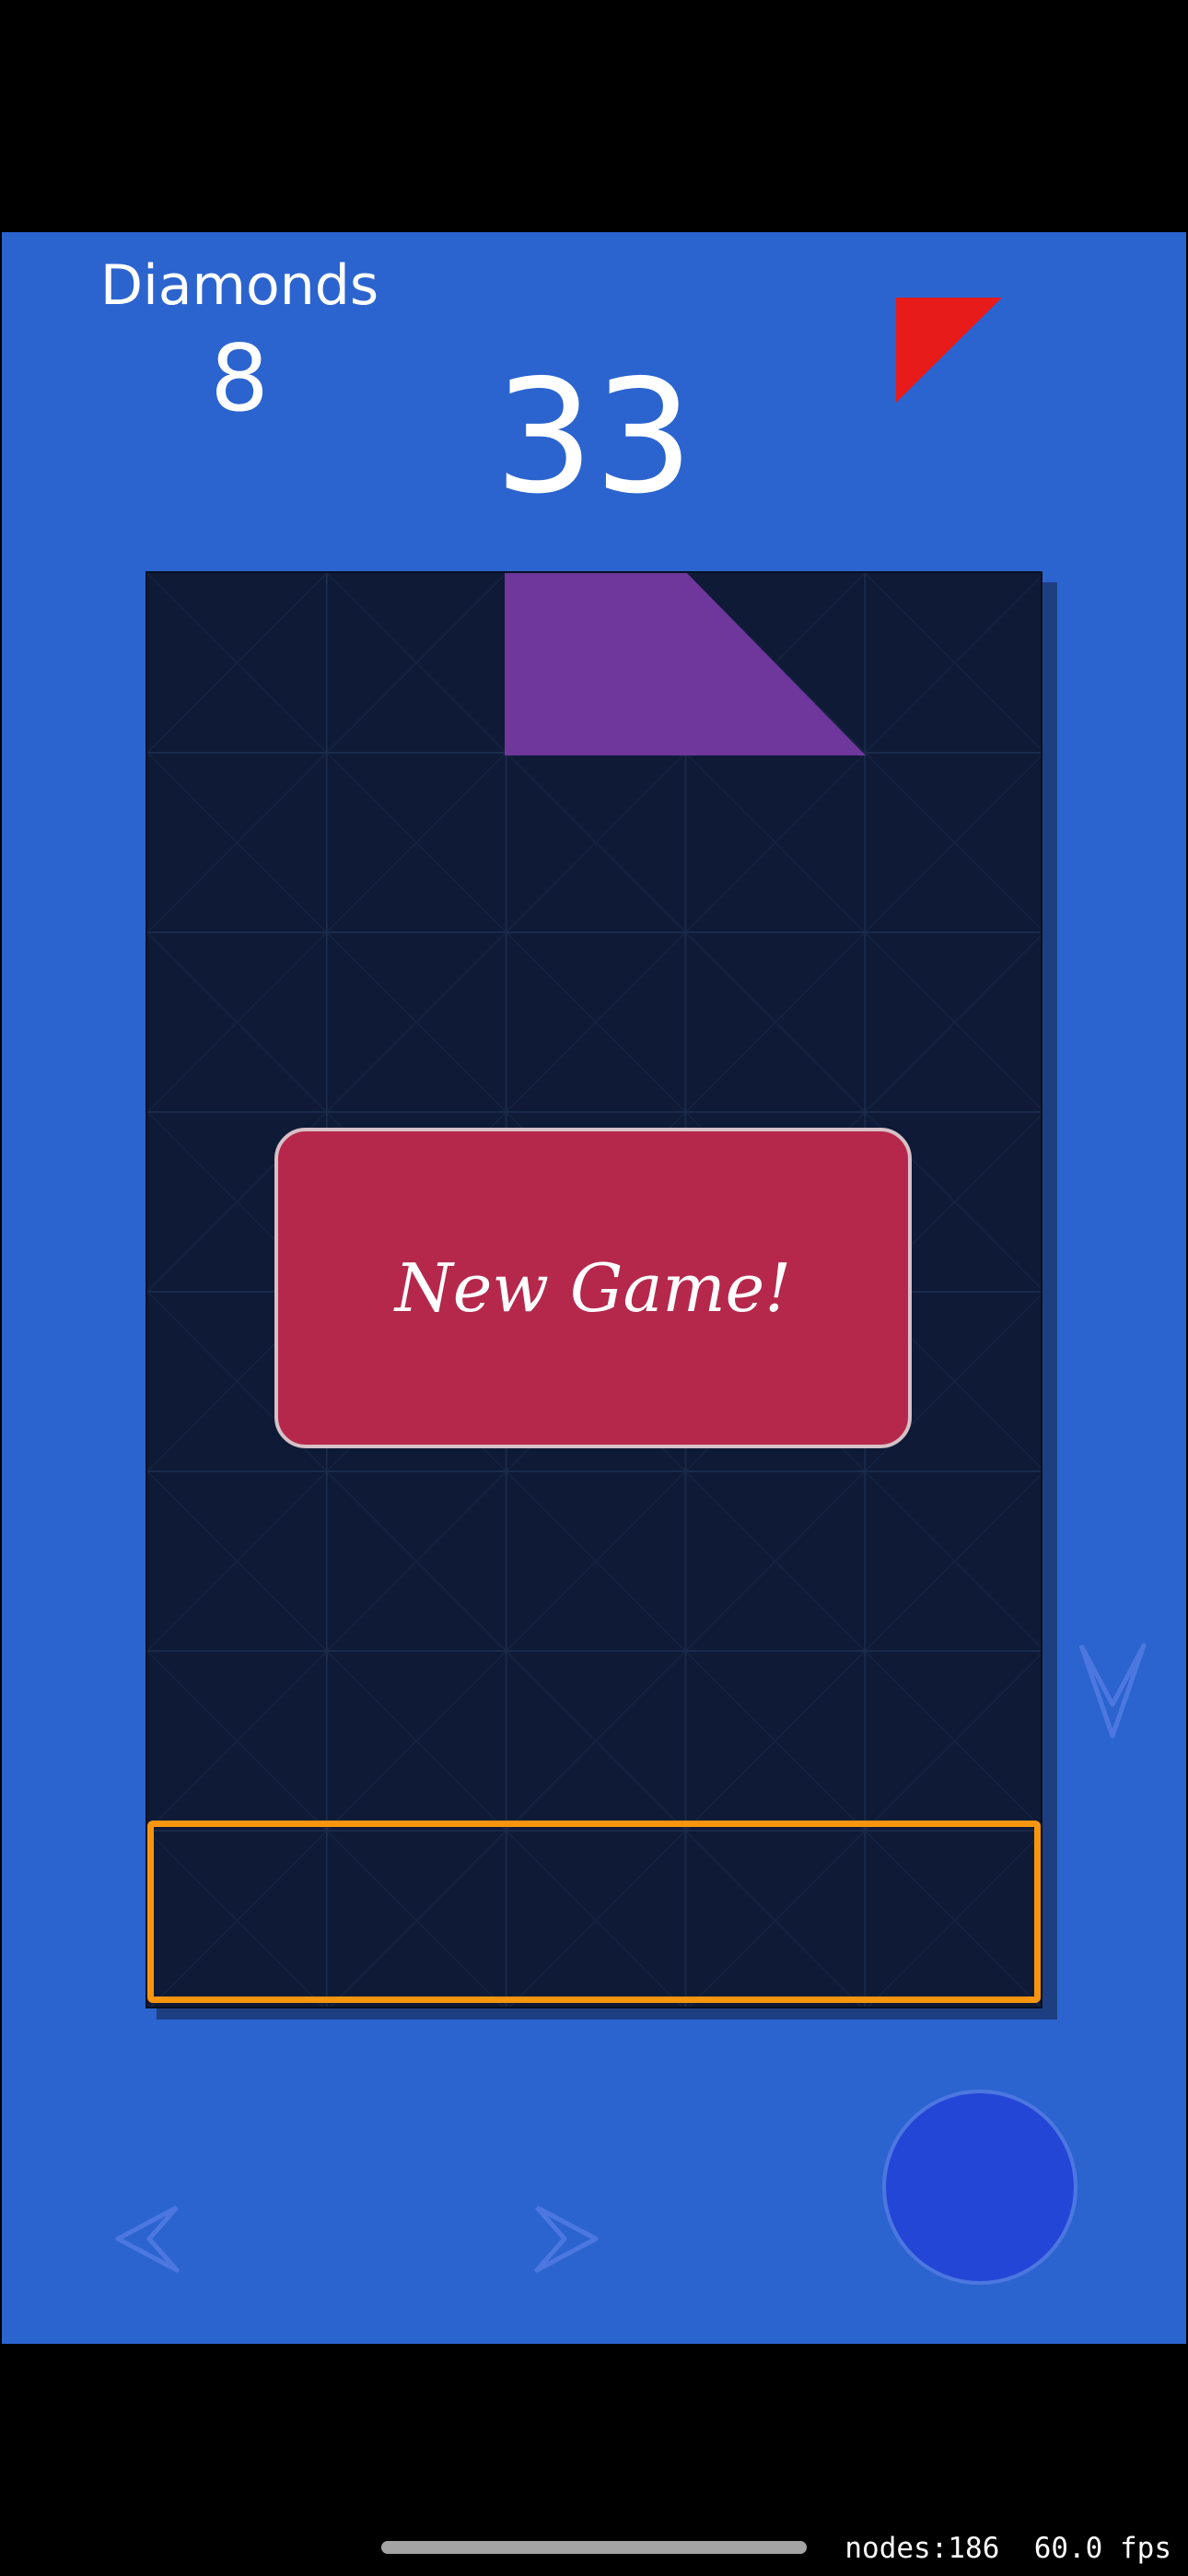 The image size is (1188, 2576). I want to click on drop-zone, so click(594, 1912).